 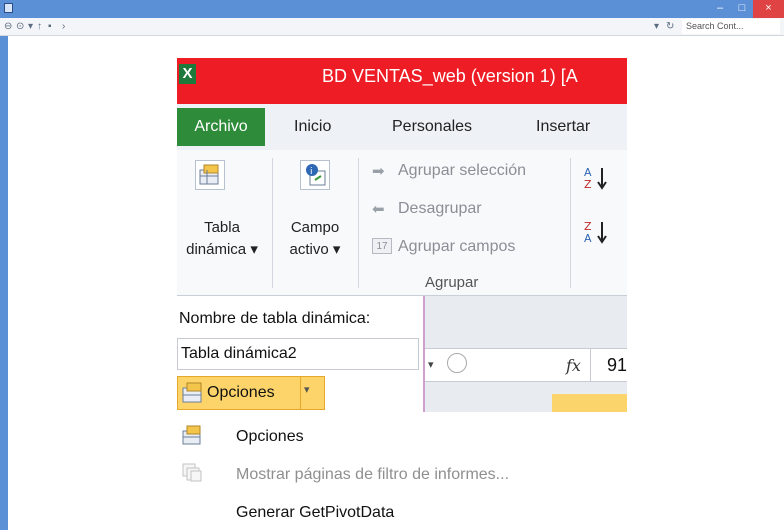 What do you see at coordinates (50, 26) in the screenshot?
I see `computer-icon: ▪` at bounding box center [50, 26].